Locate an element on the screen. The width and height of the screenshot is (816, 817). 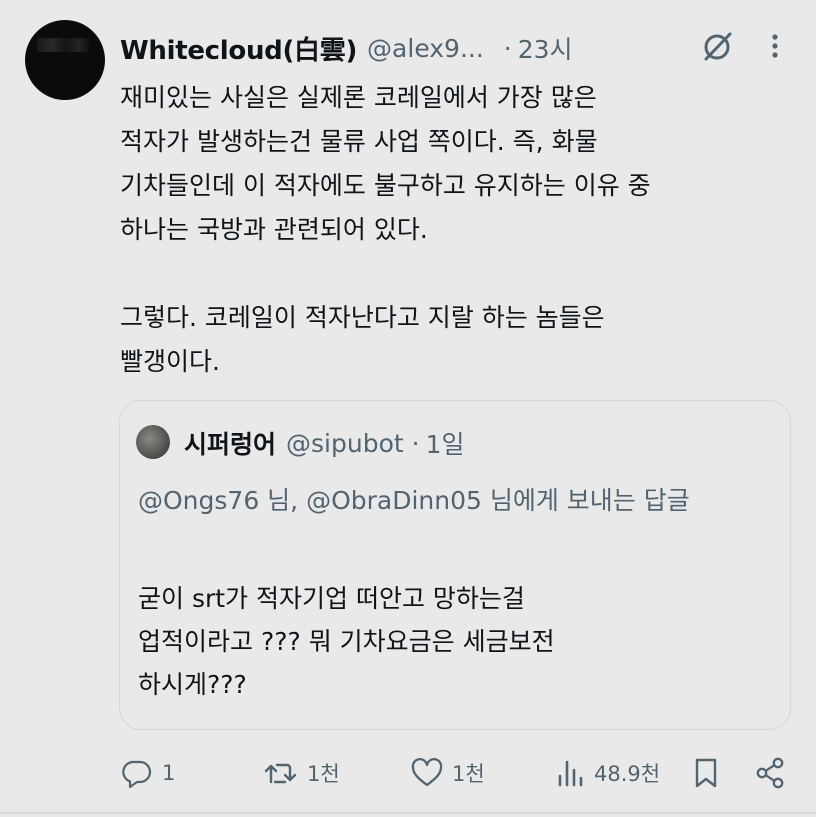
tweet-text-line: 빨갱이다. is located at coordinates (170, 361).